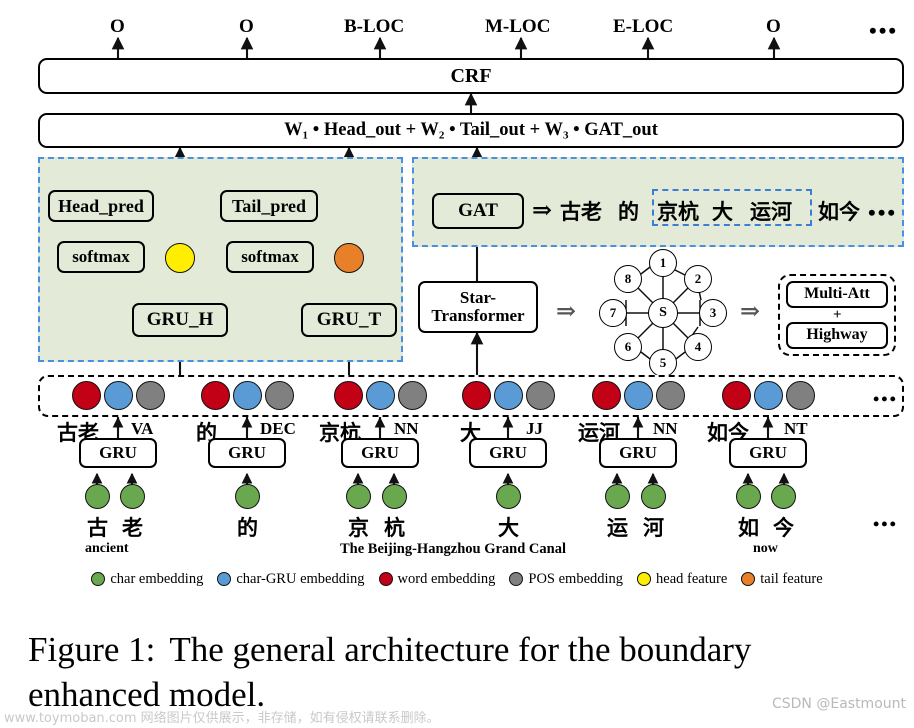 This screenshot has width=914, height=728. I want to click on gat-box: GAT, so click(478, 211).